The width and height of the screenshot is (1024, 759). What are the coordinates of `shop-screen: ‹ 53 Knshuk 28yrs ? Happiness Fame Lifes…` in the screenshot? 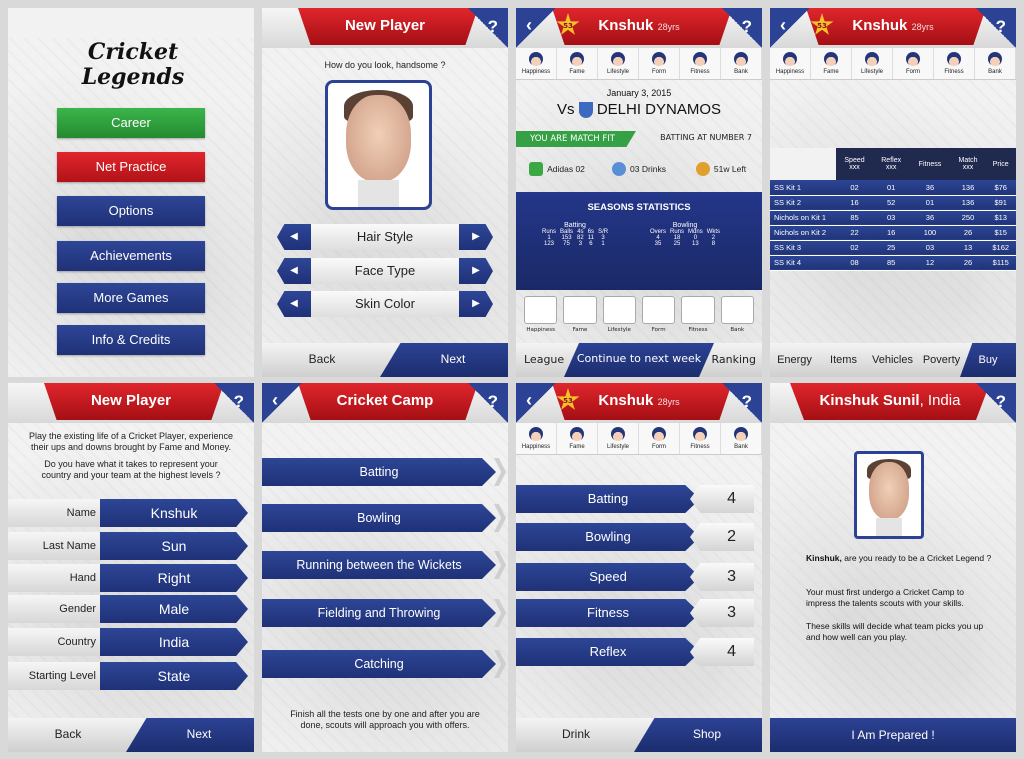 It's located at (893, 192).